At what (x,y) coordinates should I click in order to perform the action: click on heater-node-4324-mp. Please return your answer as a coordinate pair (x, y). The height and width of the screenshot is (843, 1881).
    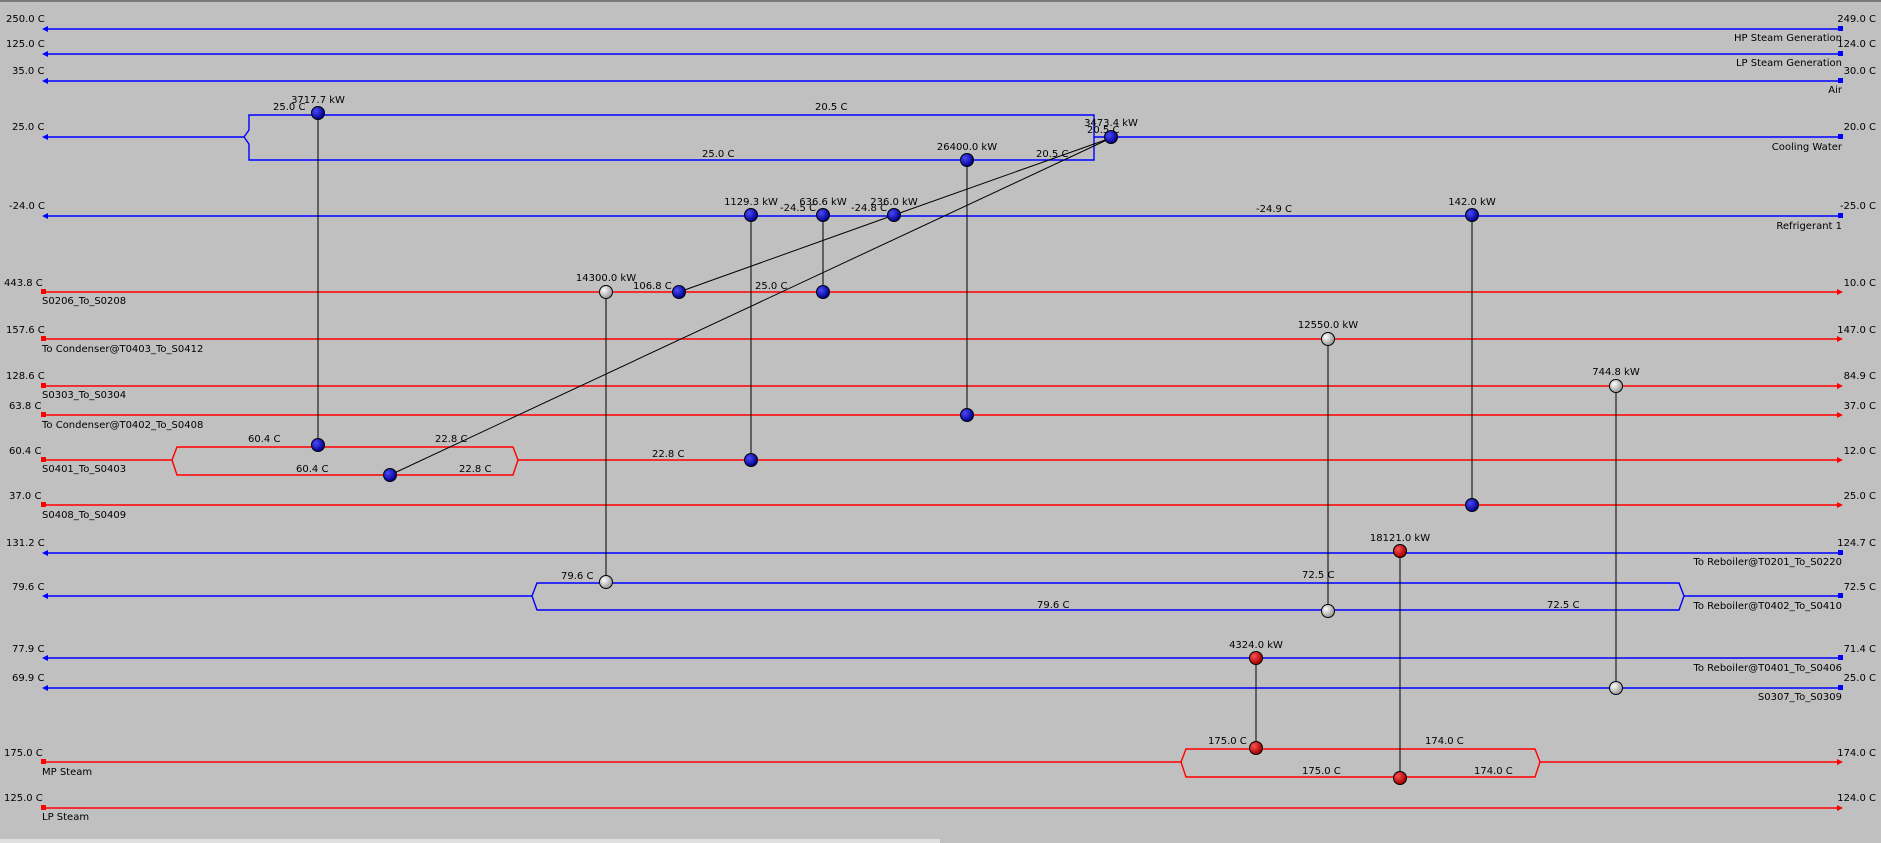
    Looking at the image, I should click on (1256, 748).